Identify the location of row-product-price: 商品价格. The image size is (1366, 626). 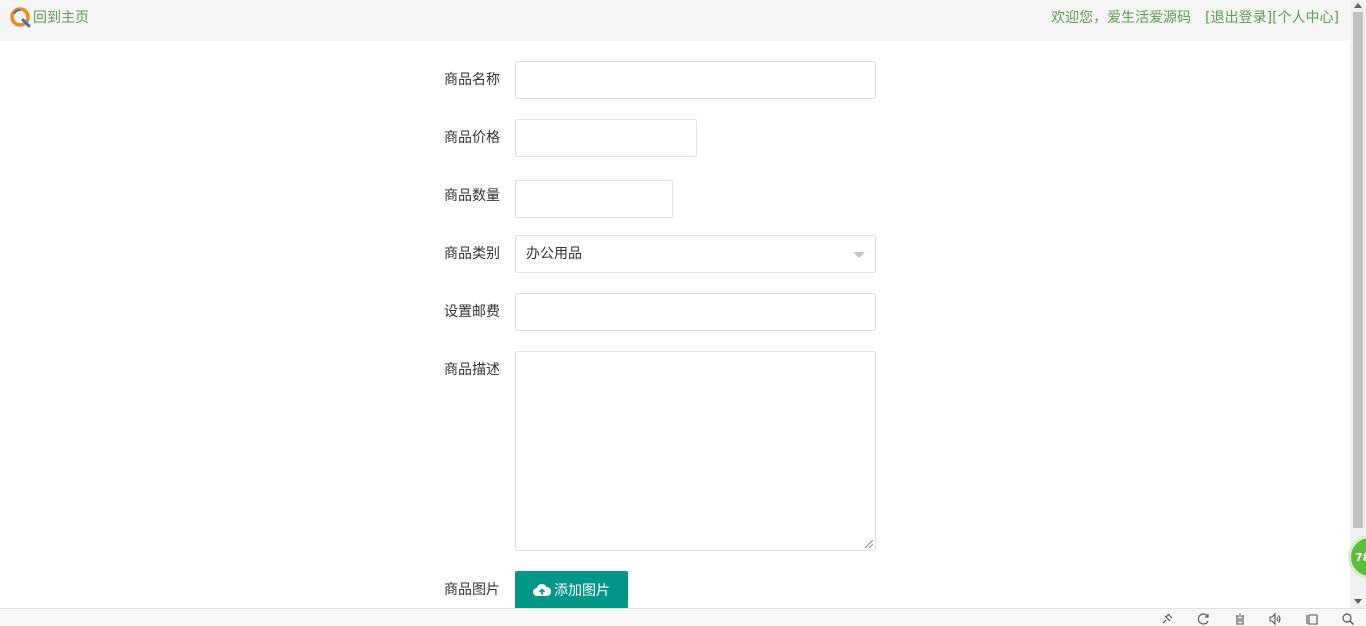
(570, 138).